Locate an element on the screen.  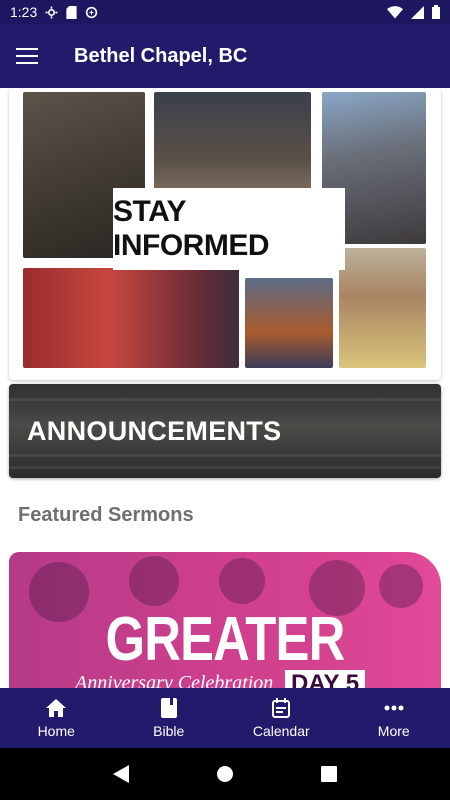
menu-icon is located at coordinates (27, 56).